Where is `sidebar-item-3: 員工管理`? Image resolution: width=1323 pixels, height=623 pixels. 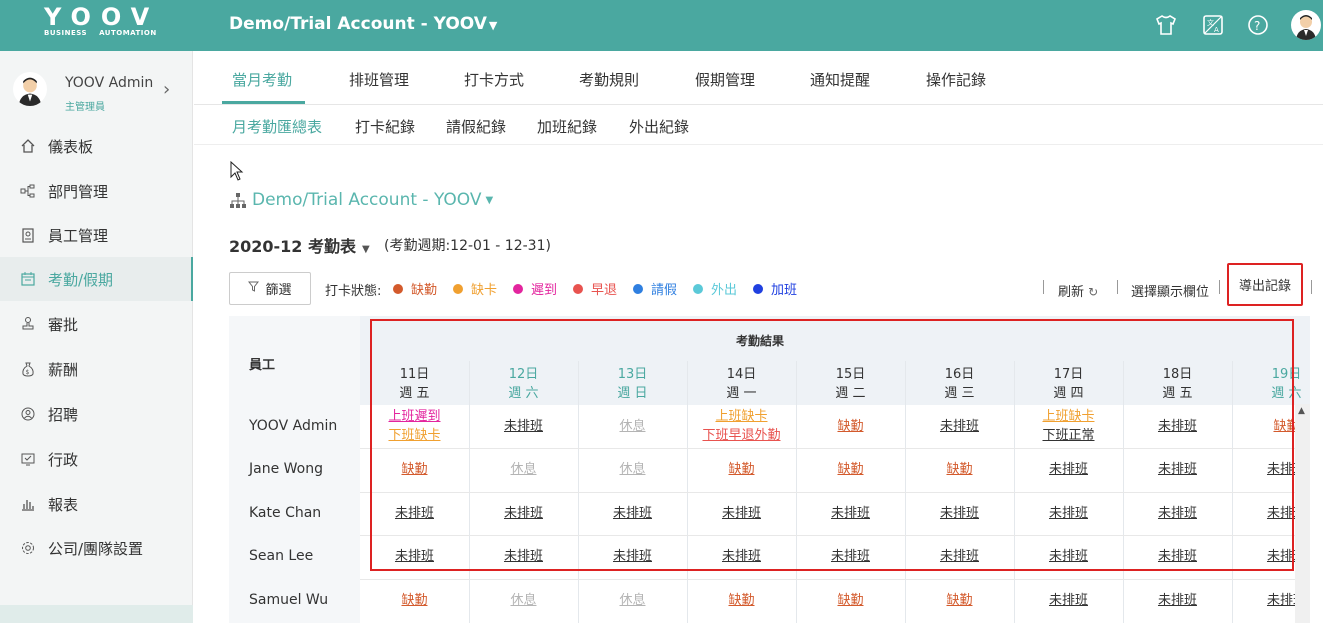
sidebar-item-3: 員工管理 is located at coordinates (96, 235).